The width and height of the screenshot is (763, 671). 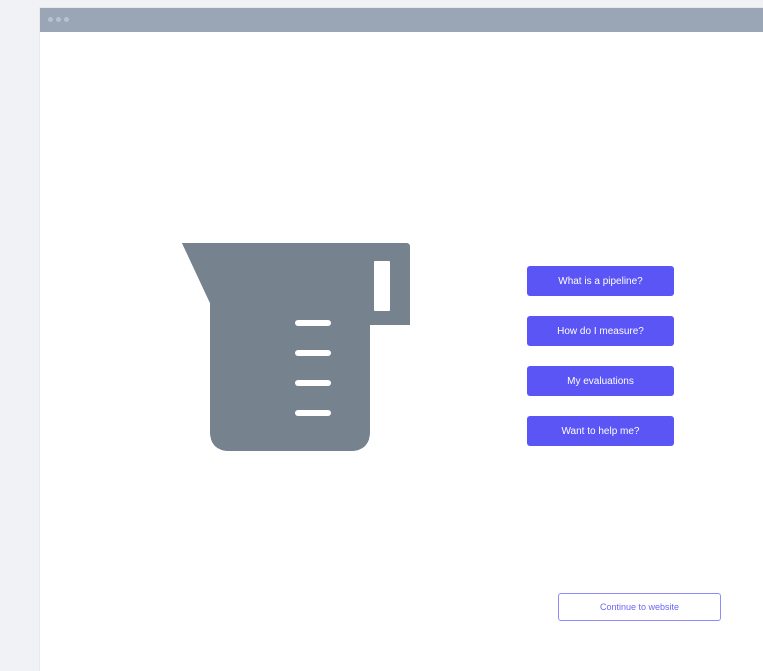 I want to click on window-controls, so click(x=58, y=19).